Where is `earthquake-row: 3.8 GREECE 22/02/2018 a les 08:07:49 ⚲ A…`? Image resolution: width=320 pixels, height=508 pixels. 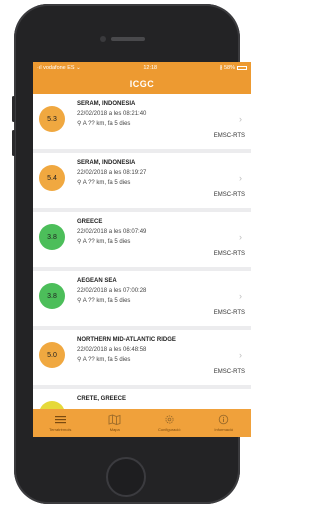
earthquake-row: 3.8 GREECE 22/02/2018 a les 08:07:49 ⚲ A… is located at coordinates (142, 239).